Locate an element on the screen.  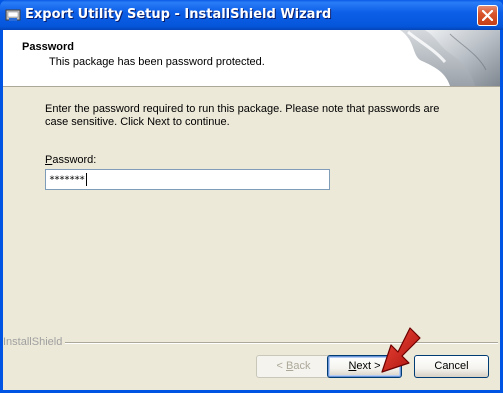
close-button is located at coordinates (487, 15).